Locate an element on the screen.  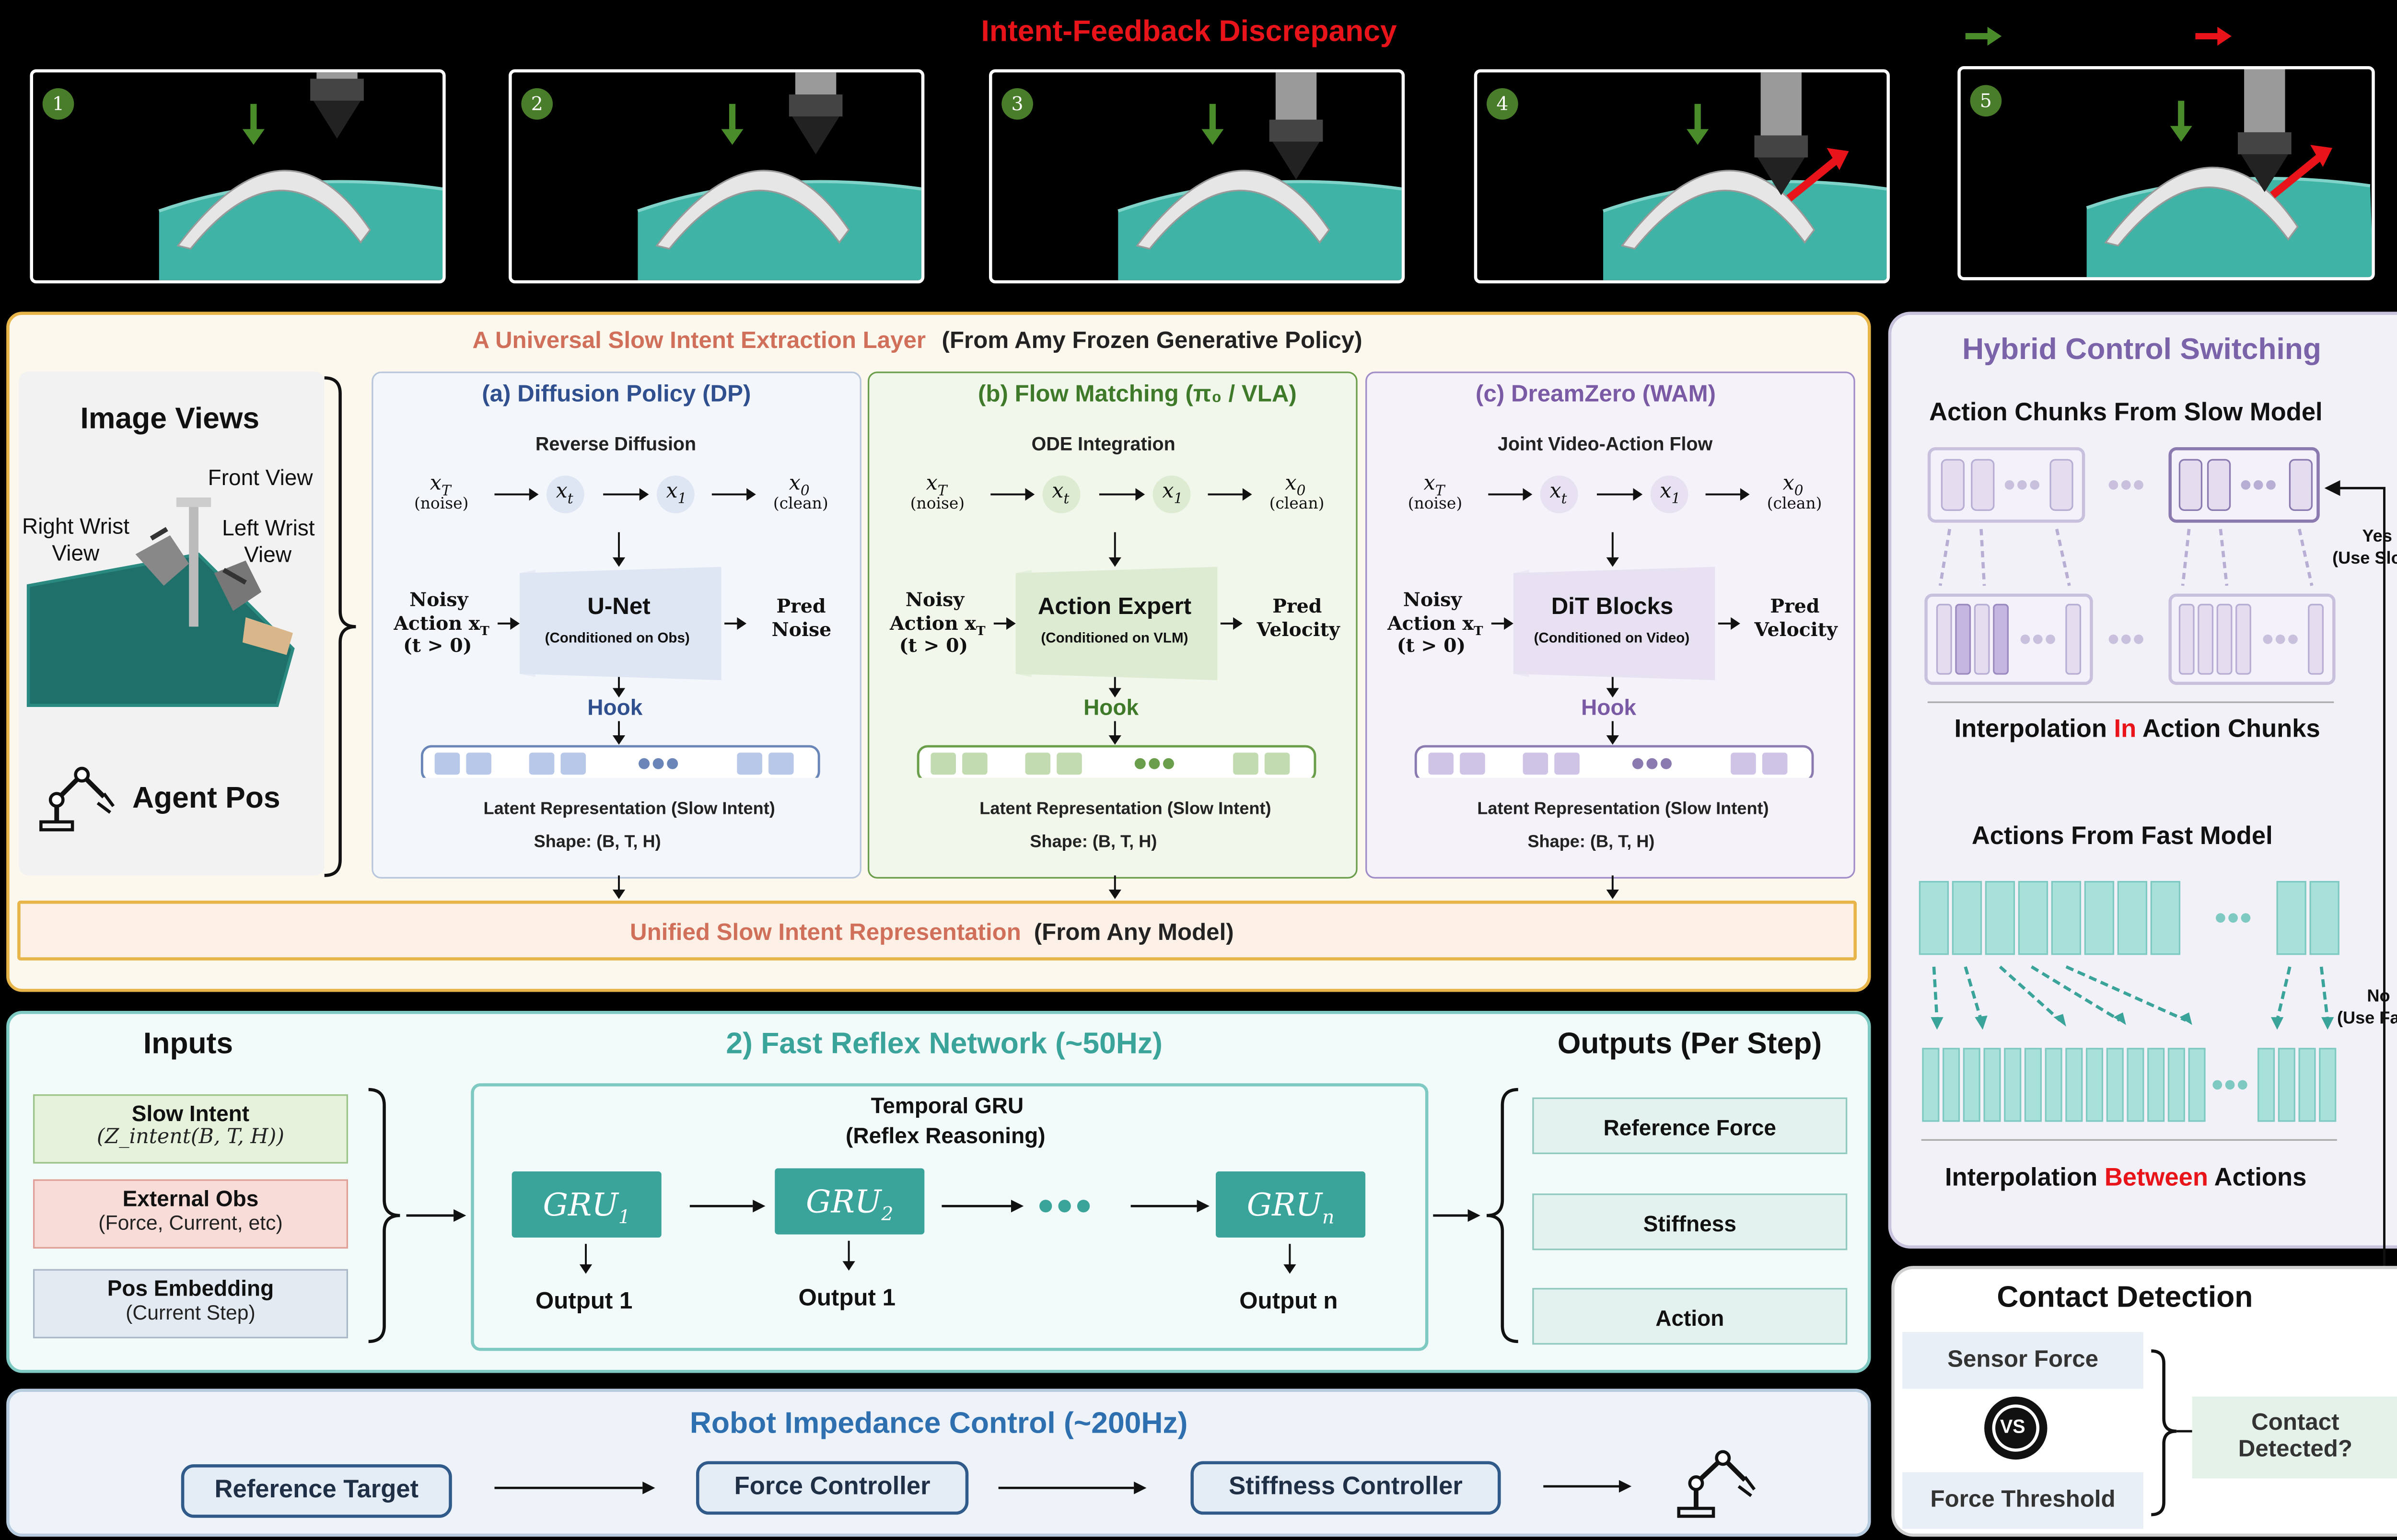
frame-number-badge: 2 is located at coordinates (537, 104).